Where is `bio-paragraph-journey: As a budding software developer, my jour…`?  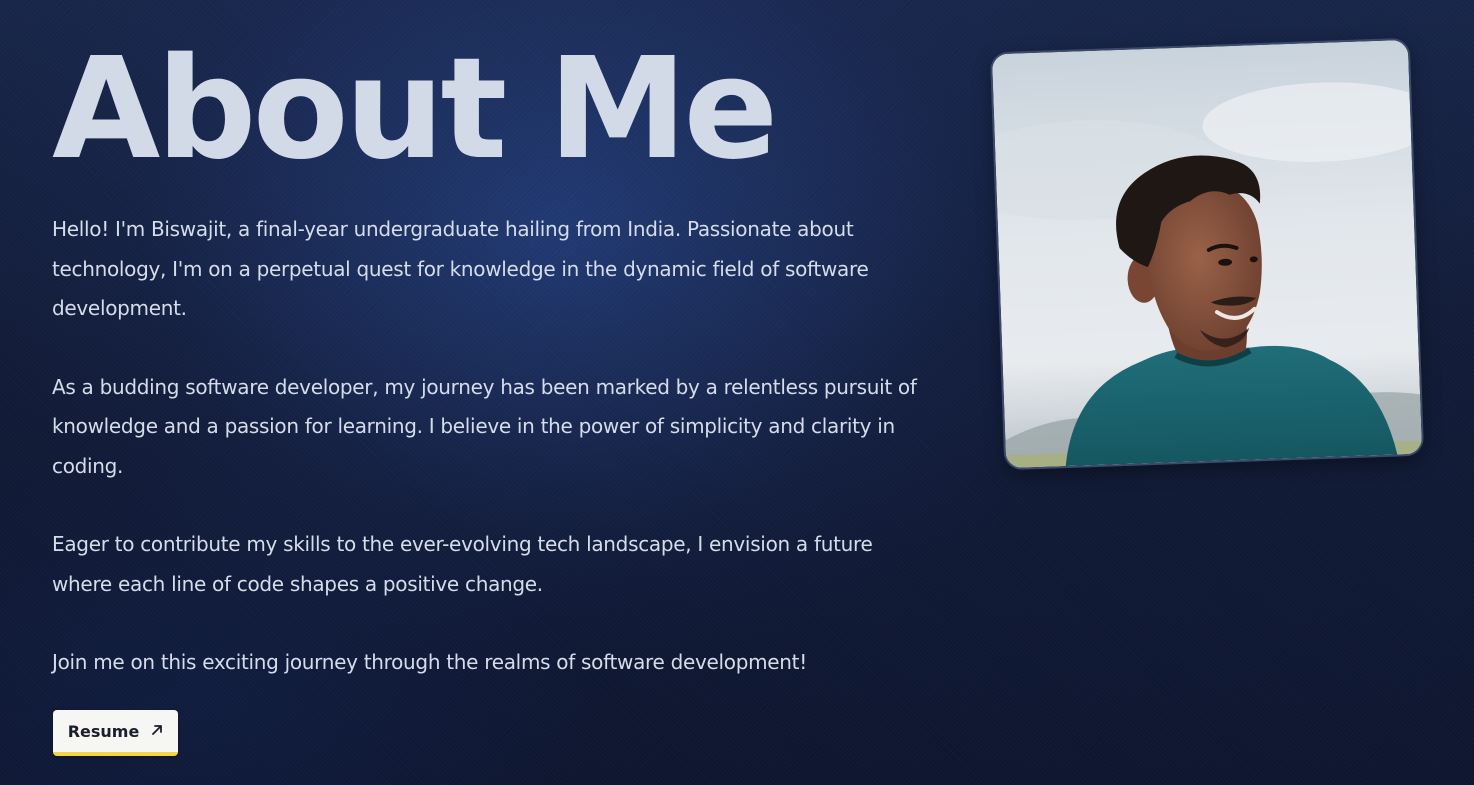 bio-paragraph-journey: As a budding software developer, my jour… is located at coordinates (484, 426).